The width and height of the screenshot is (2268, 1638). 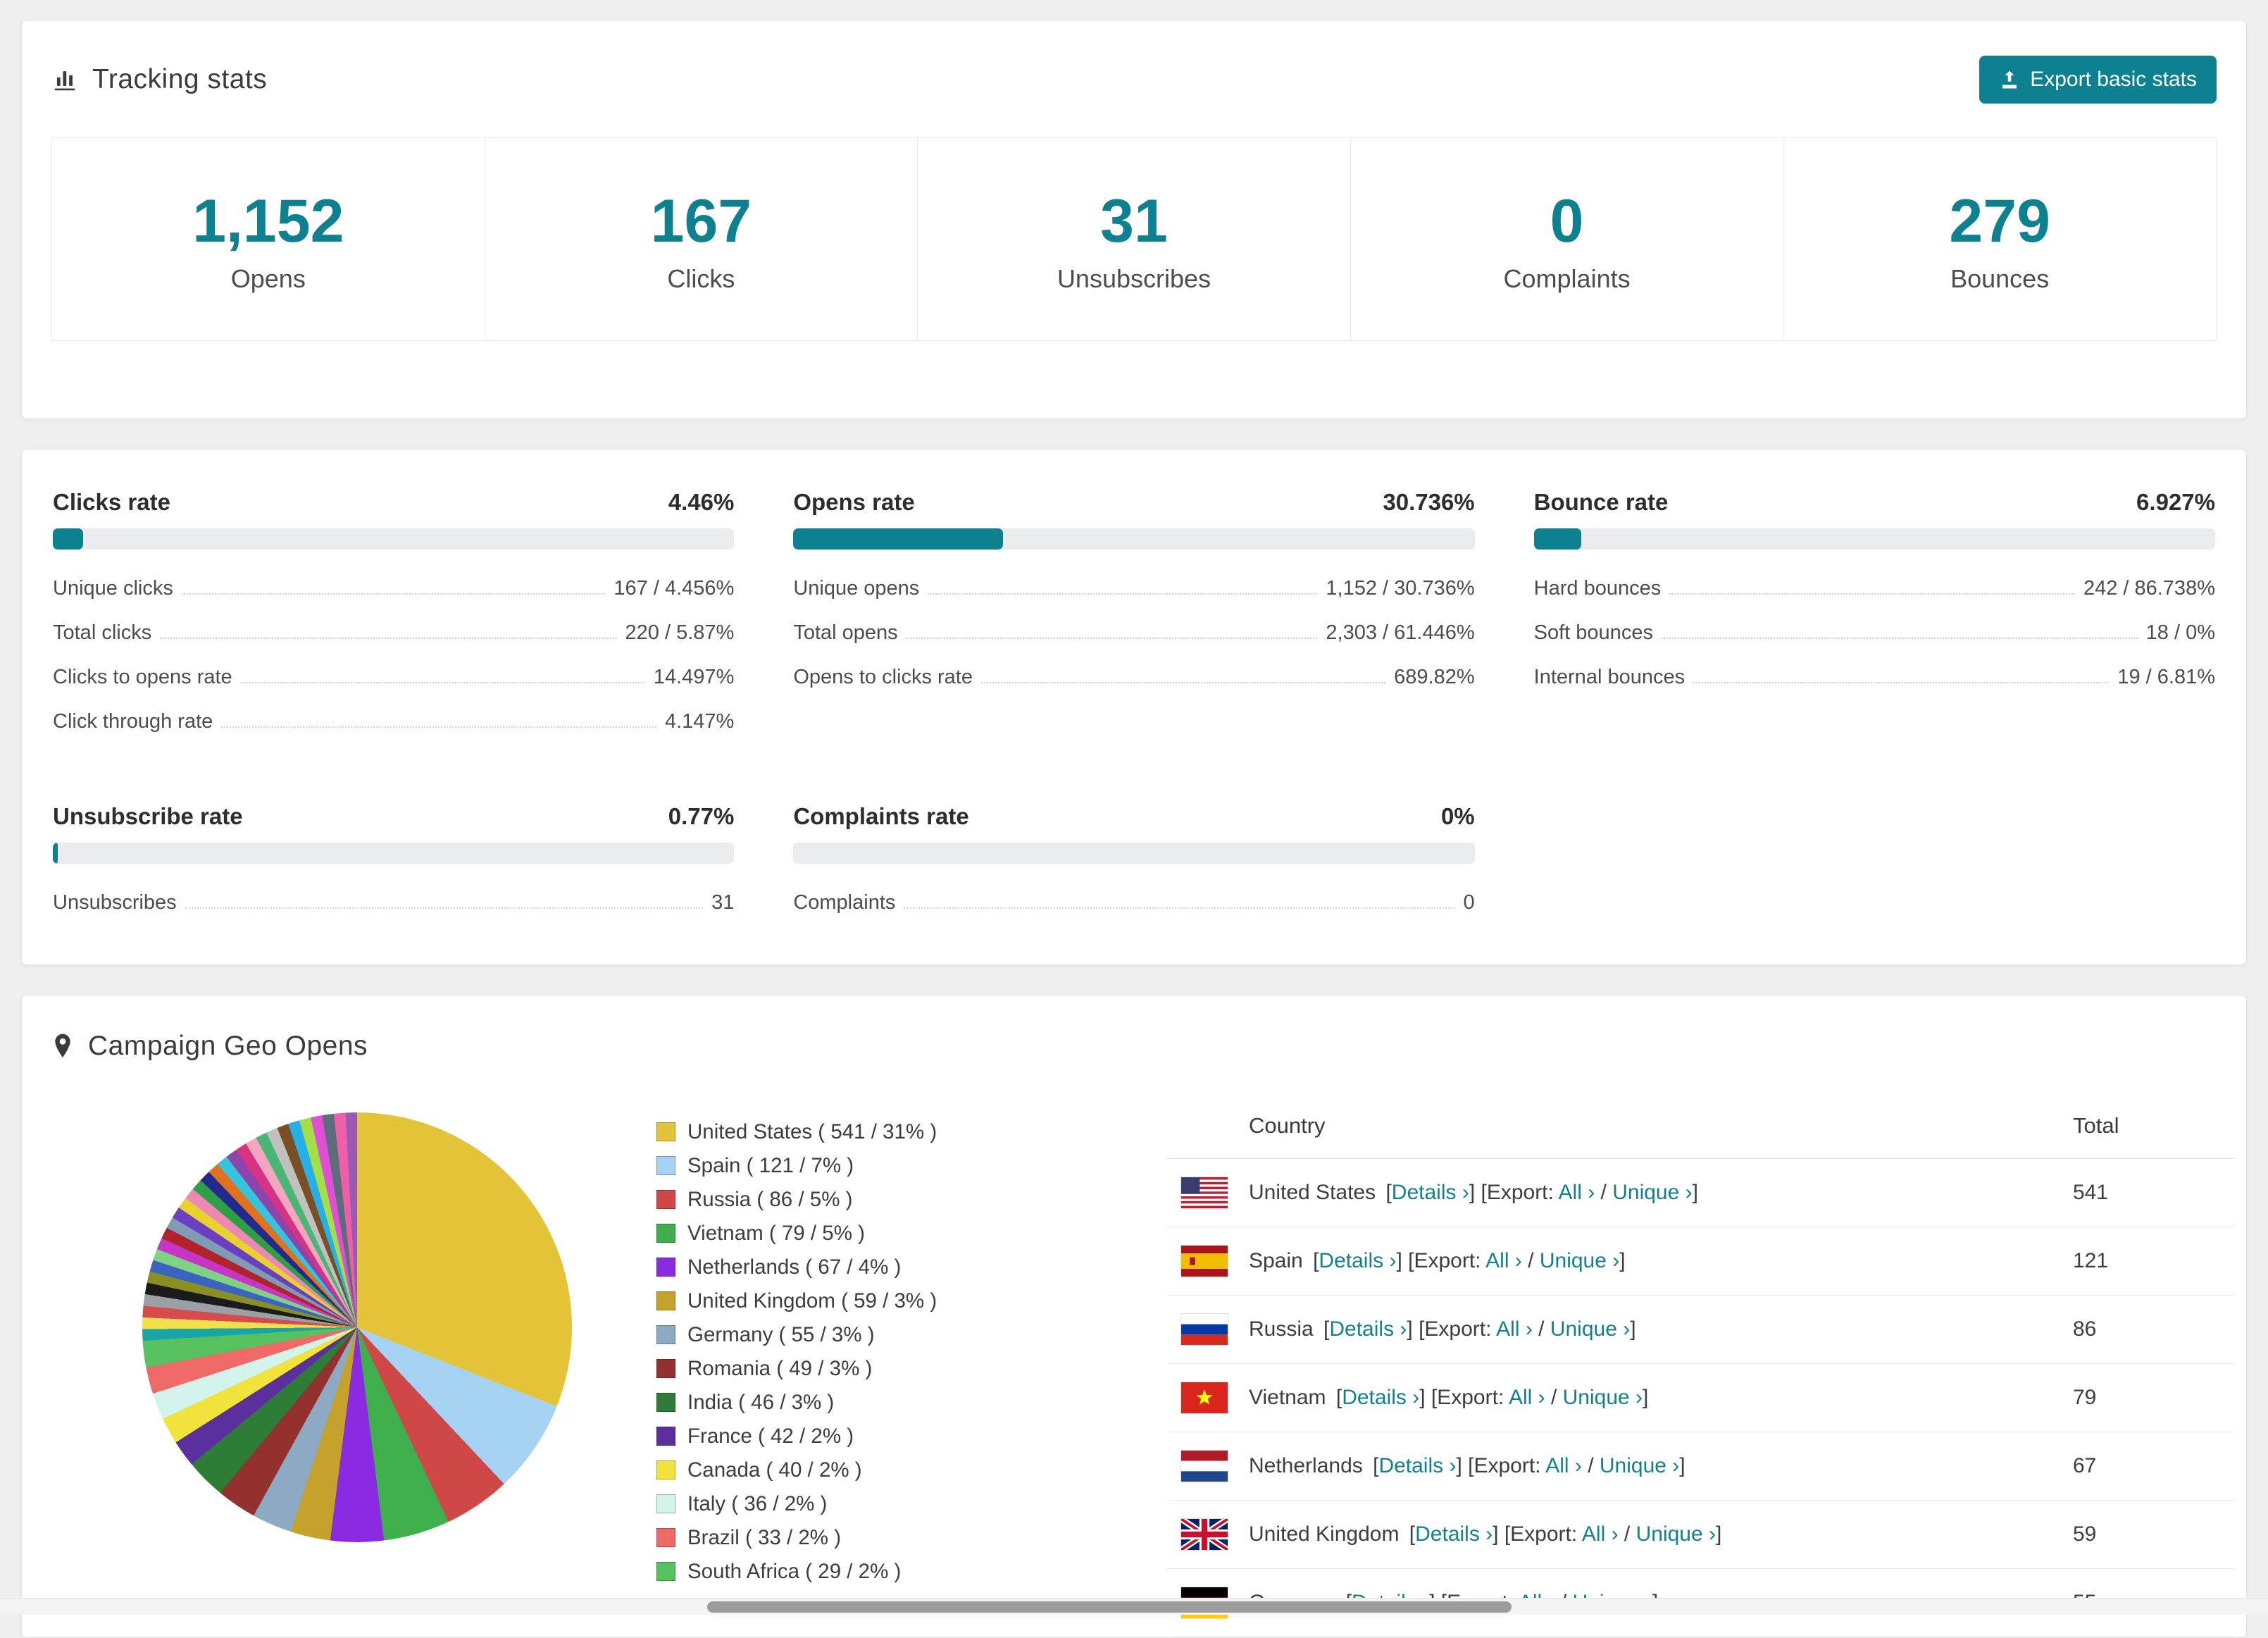 What do you see at coordinates (700, 721) in the screenshot?
I see `stat-line-value: 4.147%` at bounding box center [700, 721].